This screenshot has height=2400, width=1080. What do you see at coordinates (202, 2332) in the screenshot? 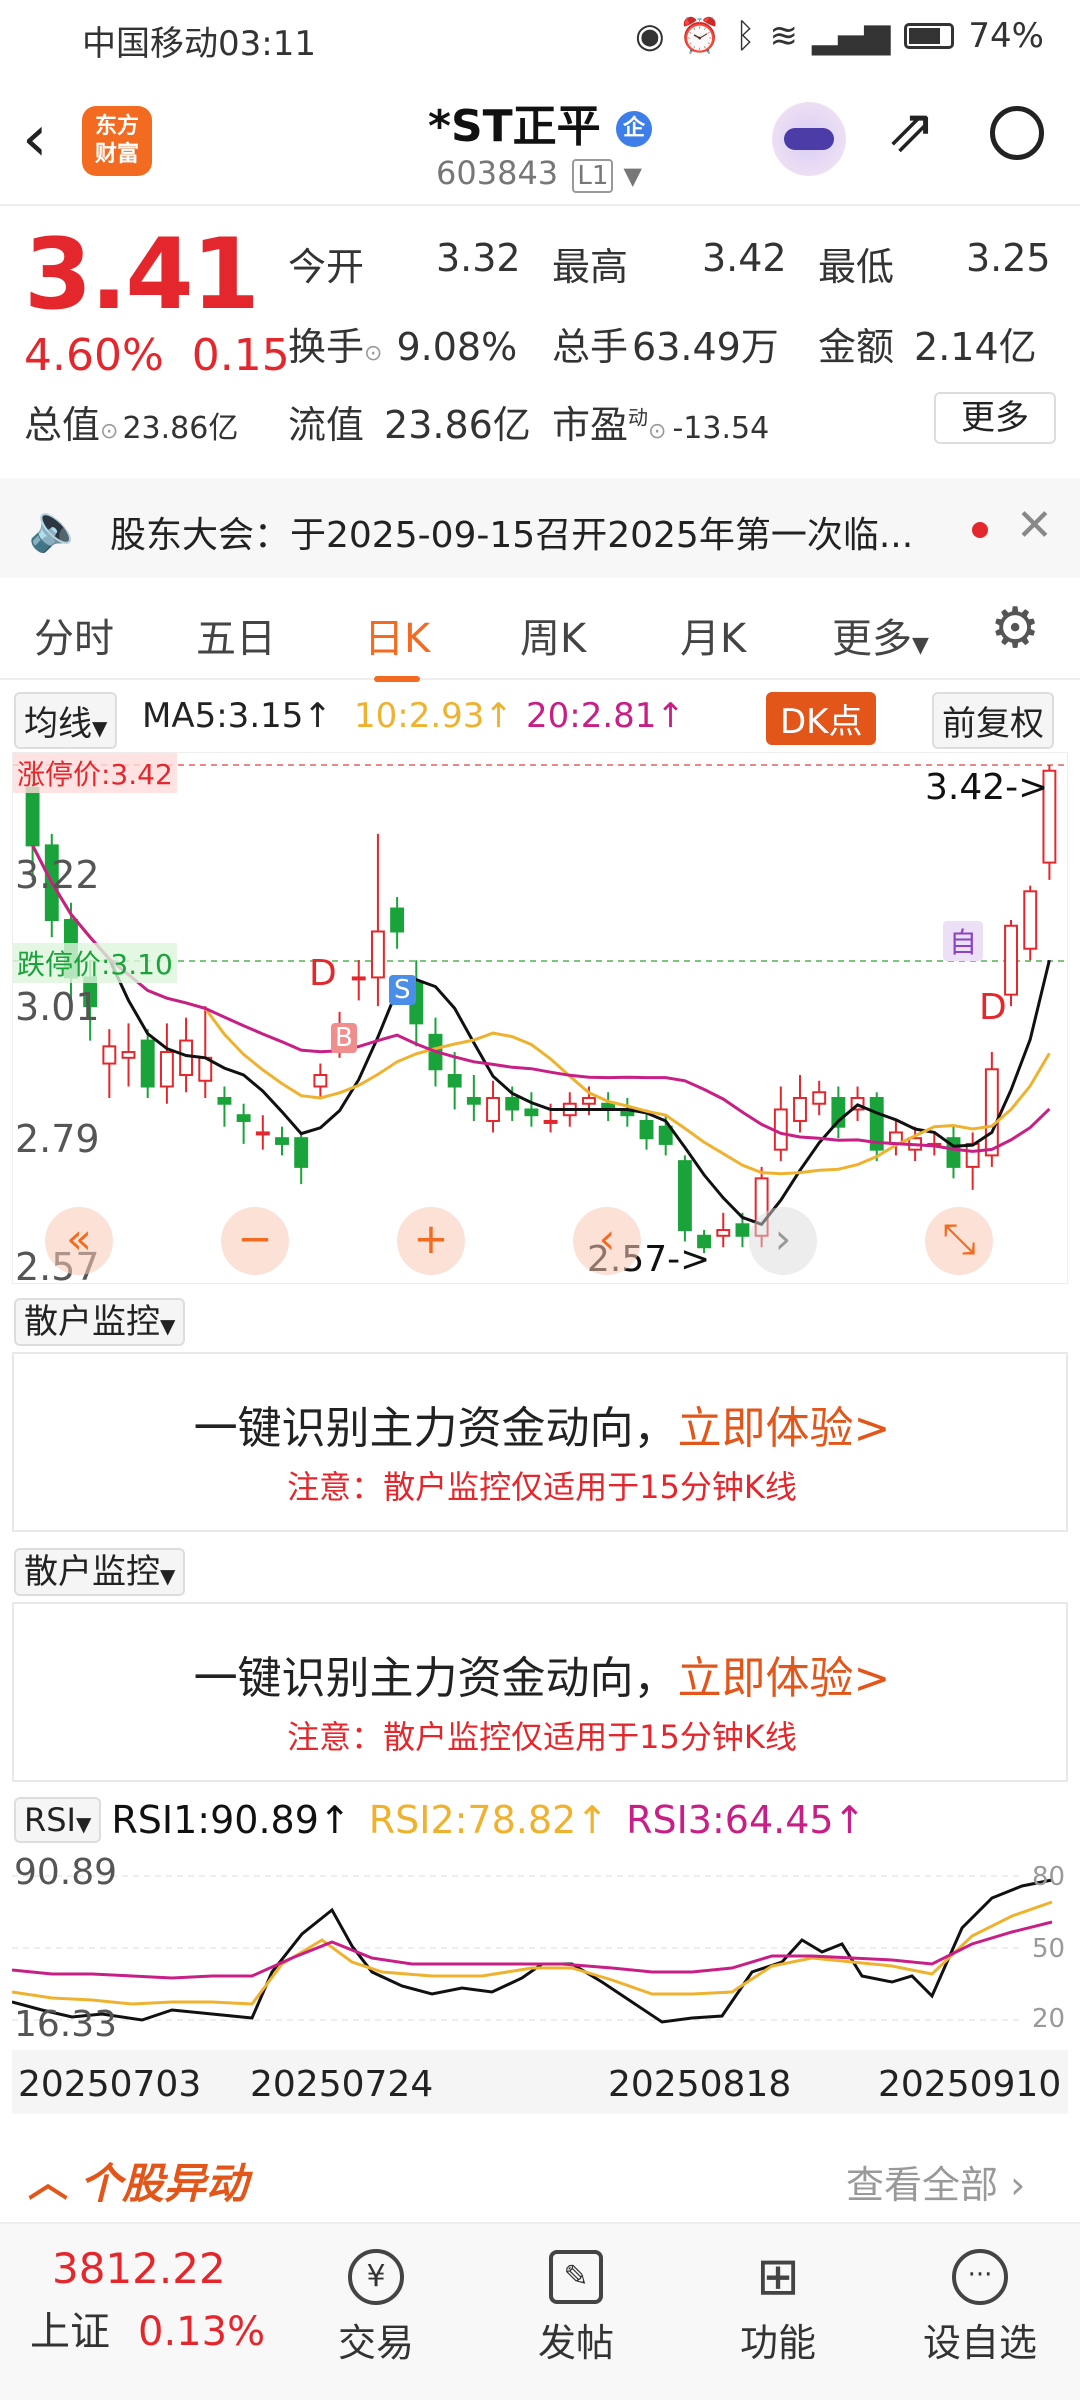
I see `index-change: 0.13%` at bounding box center [202, 2332].